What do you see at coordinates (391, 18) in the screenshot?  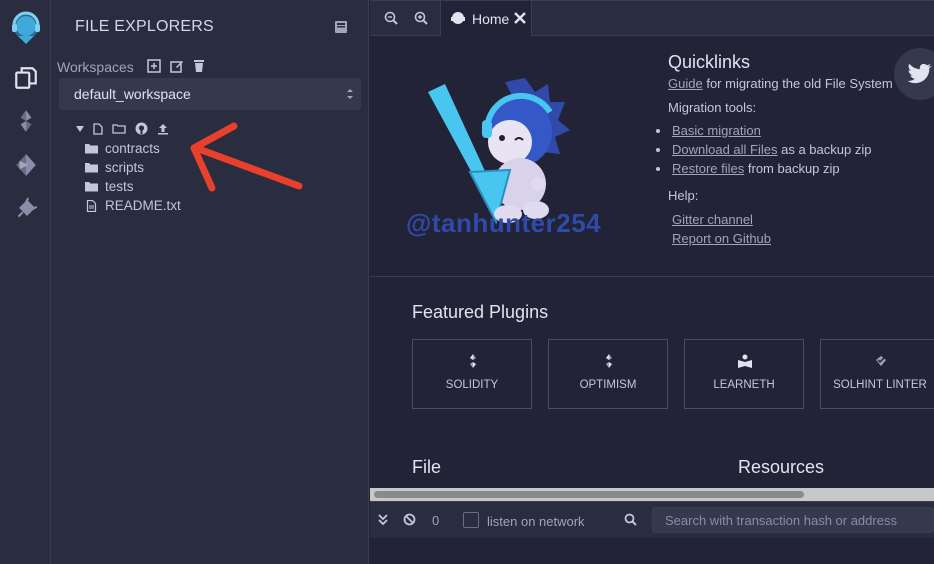 I see `zoom-out-icon` at bounding box center [391, 18].